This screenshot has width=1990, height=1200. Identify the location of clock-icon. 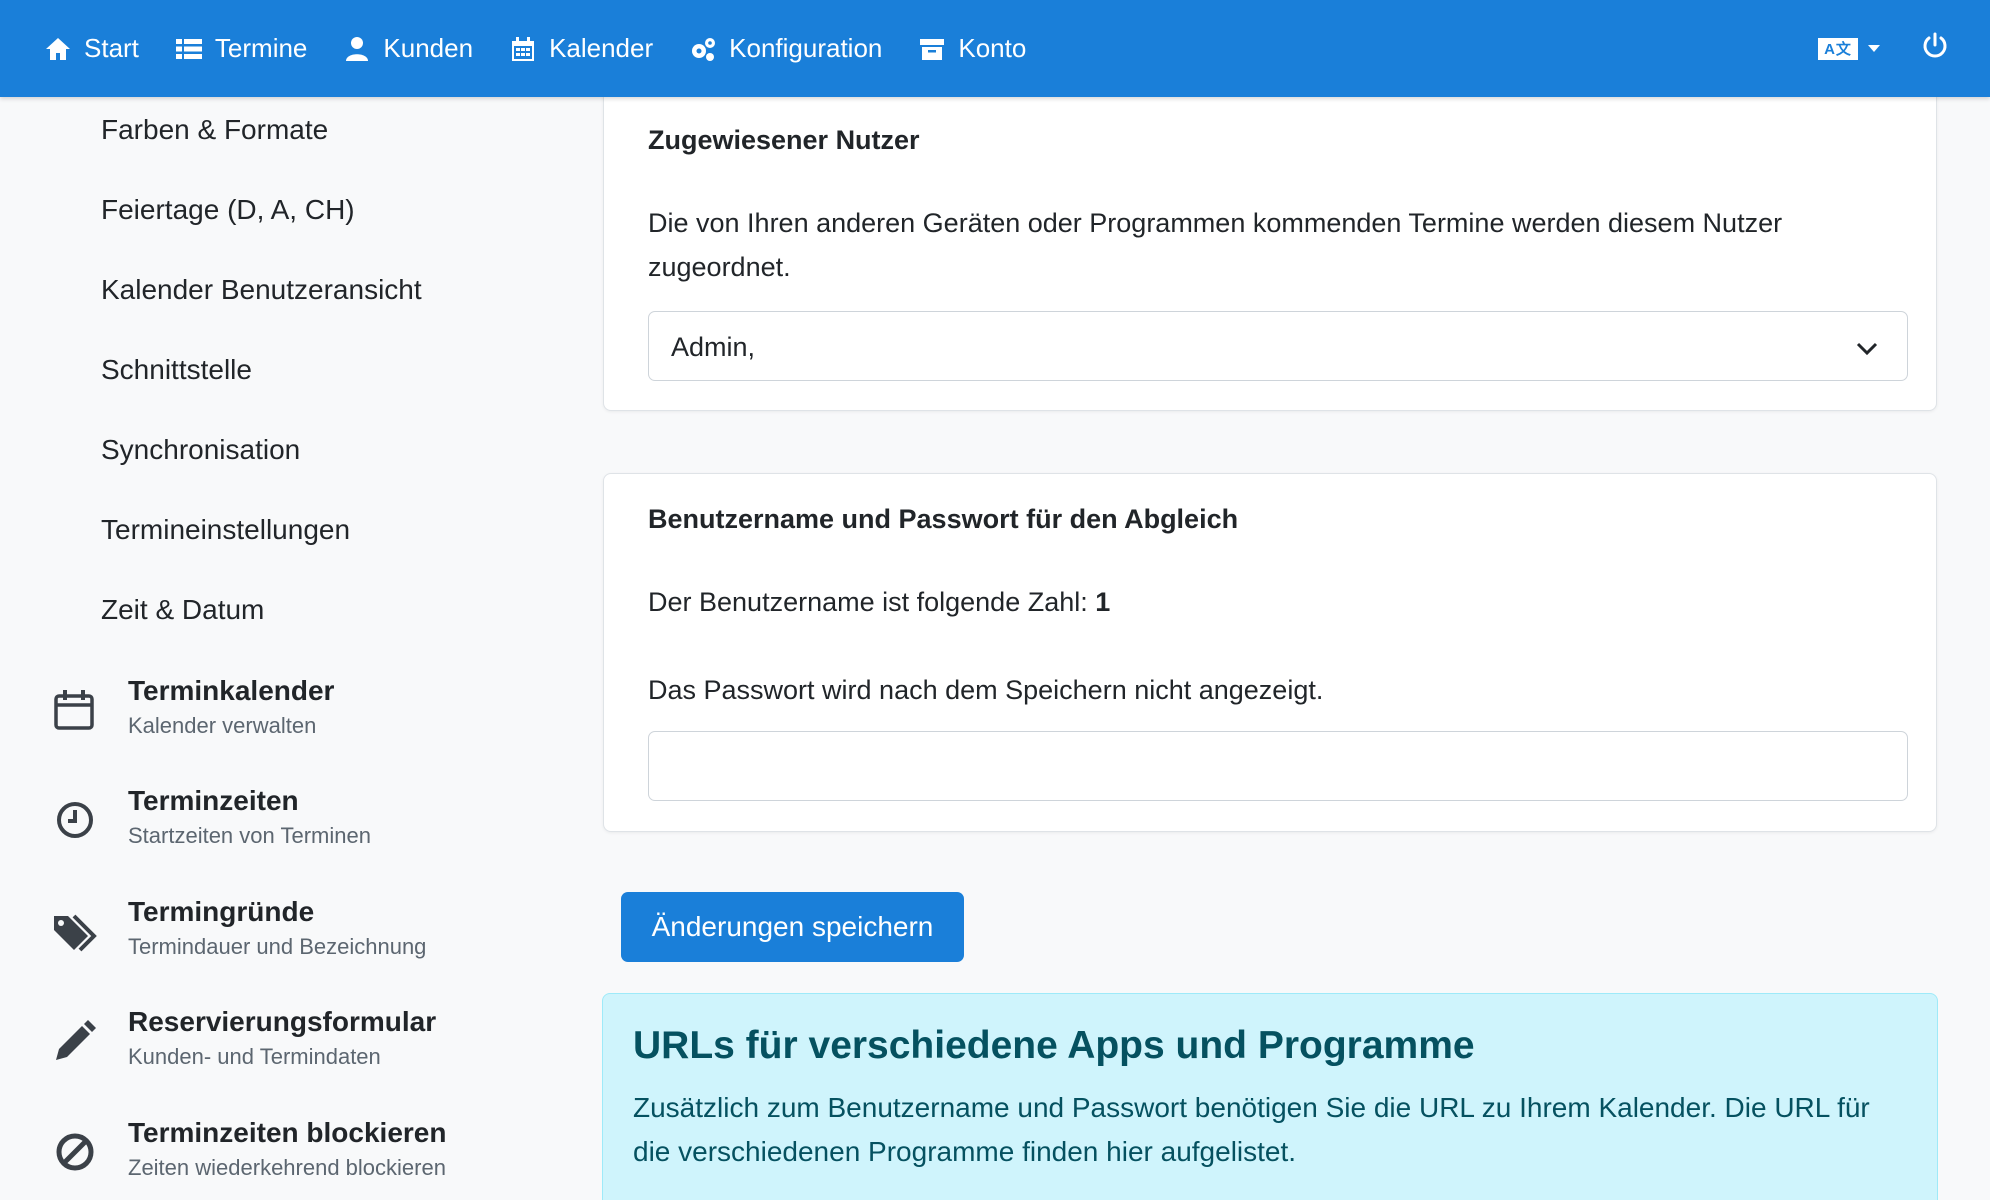
(75, 820).